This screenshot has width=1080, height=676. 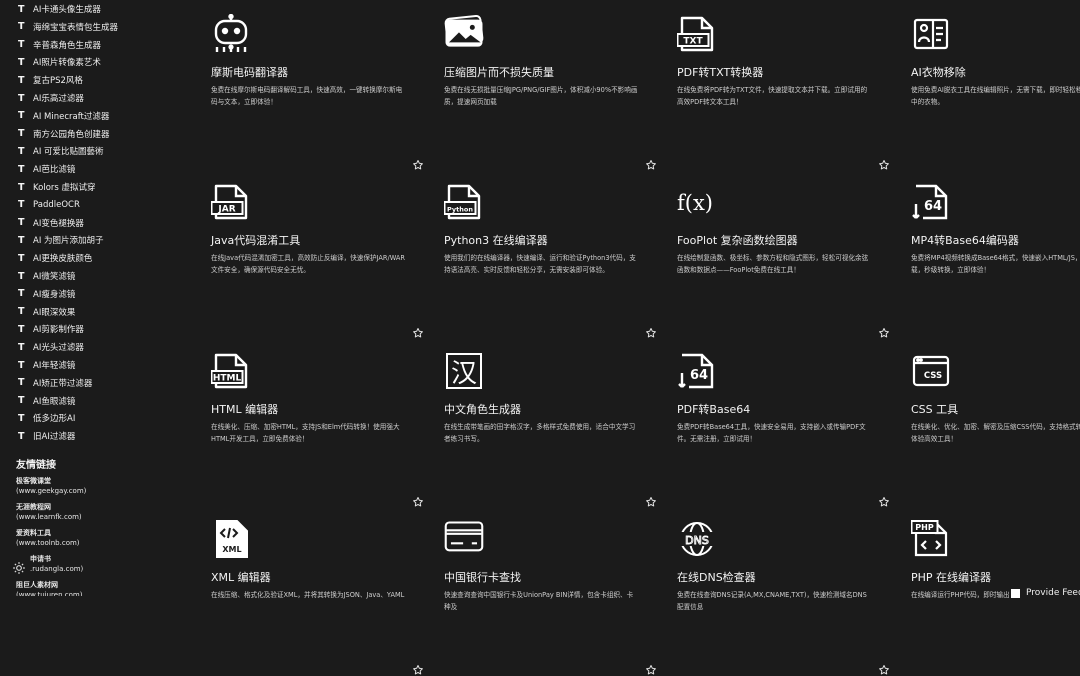 What do you see at coordinates (49, 588) in the screenshot?
I see `friend-link: 阻巨人素材网 (www.tujuren.com)` at bounding box center [49, 588].